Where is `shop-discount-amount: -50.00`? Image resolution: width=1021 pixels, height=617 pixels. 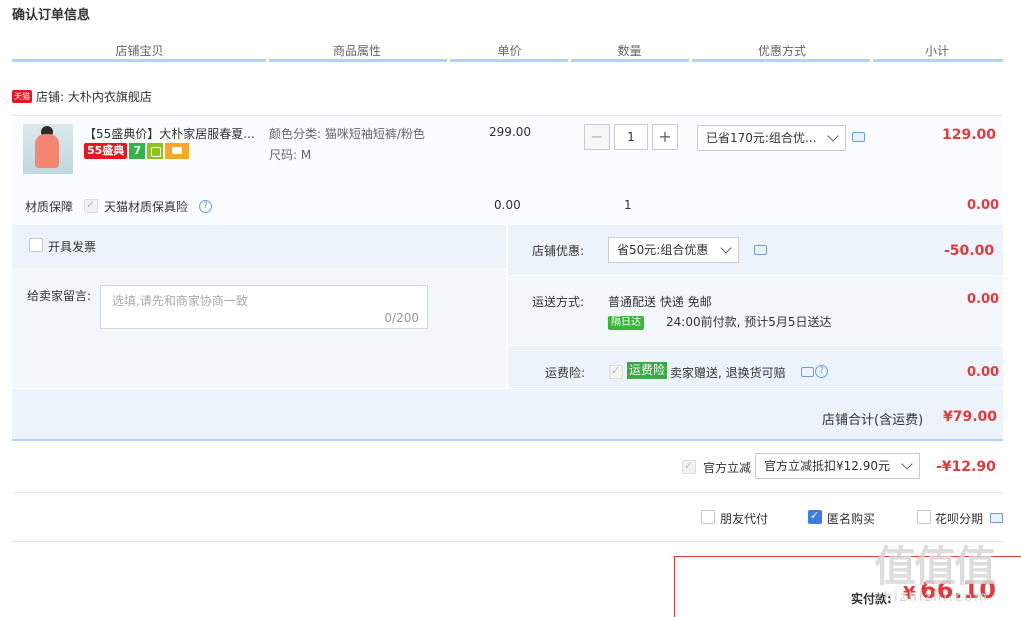 shop-discount-amount: -50.00 is located at coordinates (969, 251).